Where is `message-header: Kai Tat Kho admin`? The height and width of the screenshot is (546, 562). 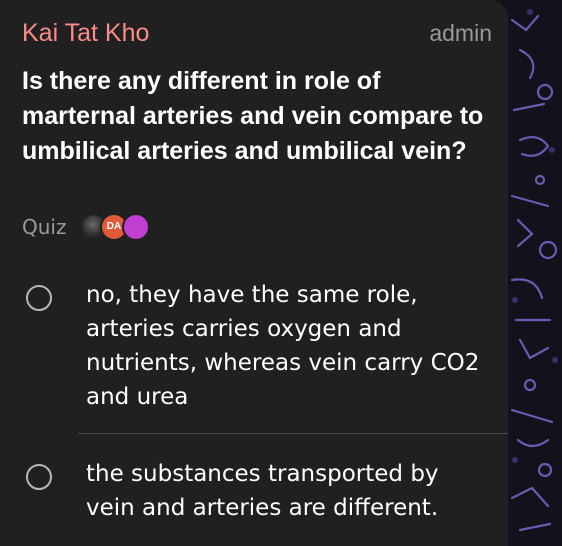 message-header: Kai Tat Kho admin is located at coordinates (257, 33).